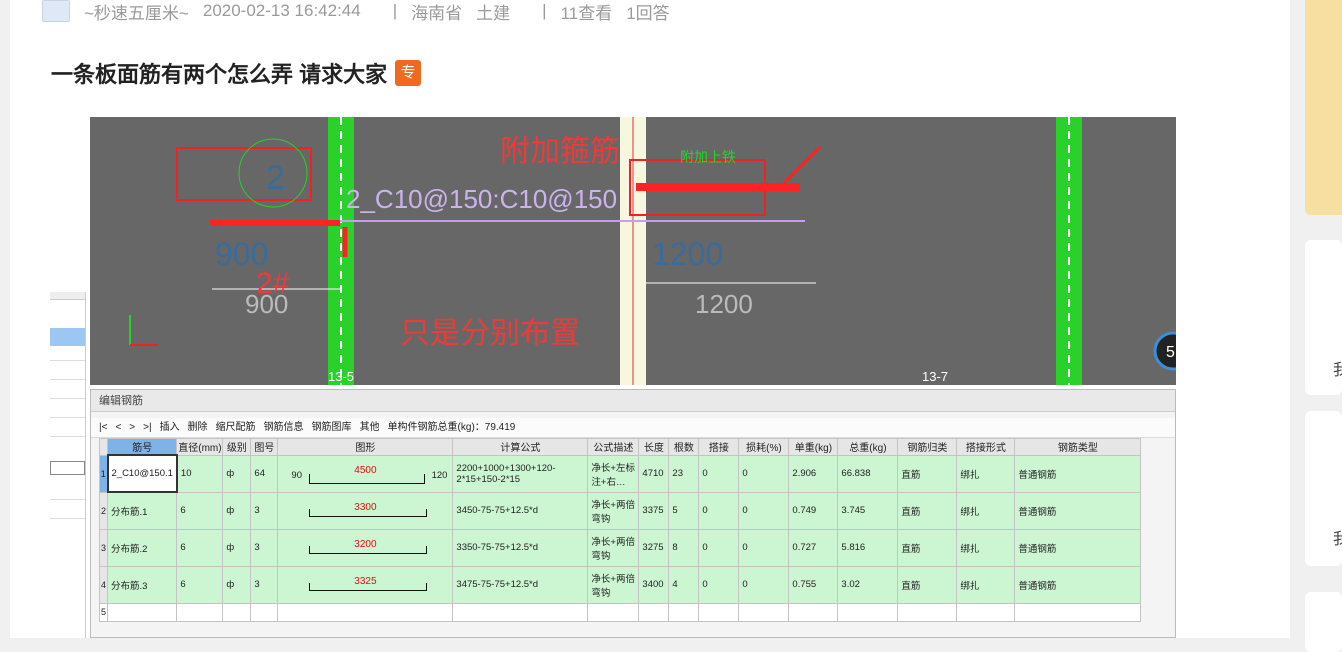 This screenshot has height=652, width=1342. Describe the element at coordinates (1078, 447) in the screenshot. I see `col-header: 钢筋类型` at that location.